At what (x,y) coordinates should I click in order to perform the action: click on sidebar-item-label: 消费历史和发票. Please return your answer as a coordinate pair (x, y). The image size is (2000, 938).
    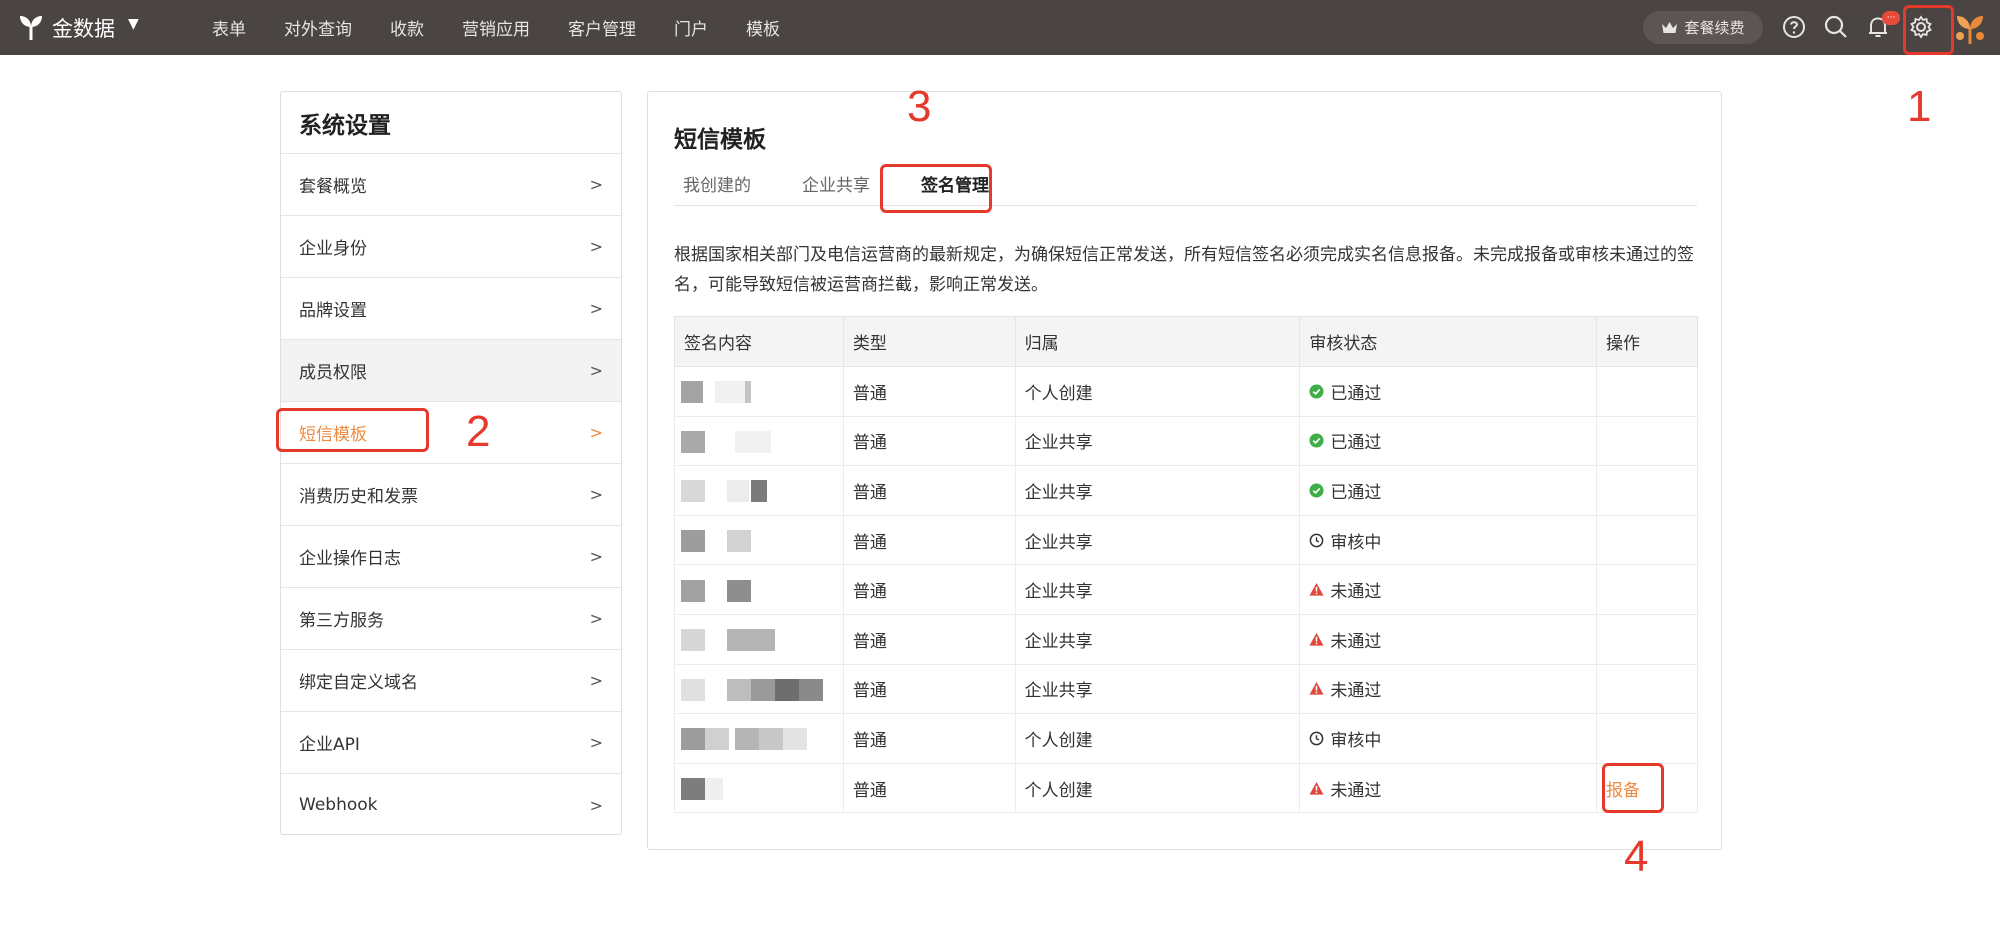
    Looking at the image, I should click on (358, 497).